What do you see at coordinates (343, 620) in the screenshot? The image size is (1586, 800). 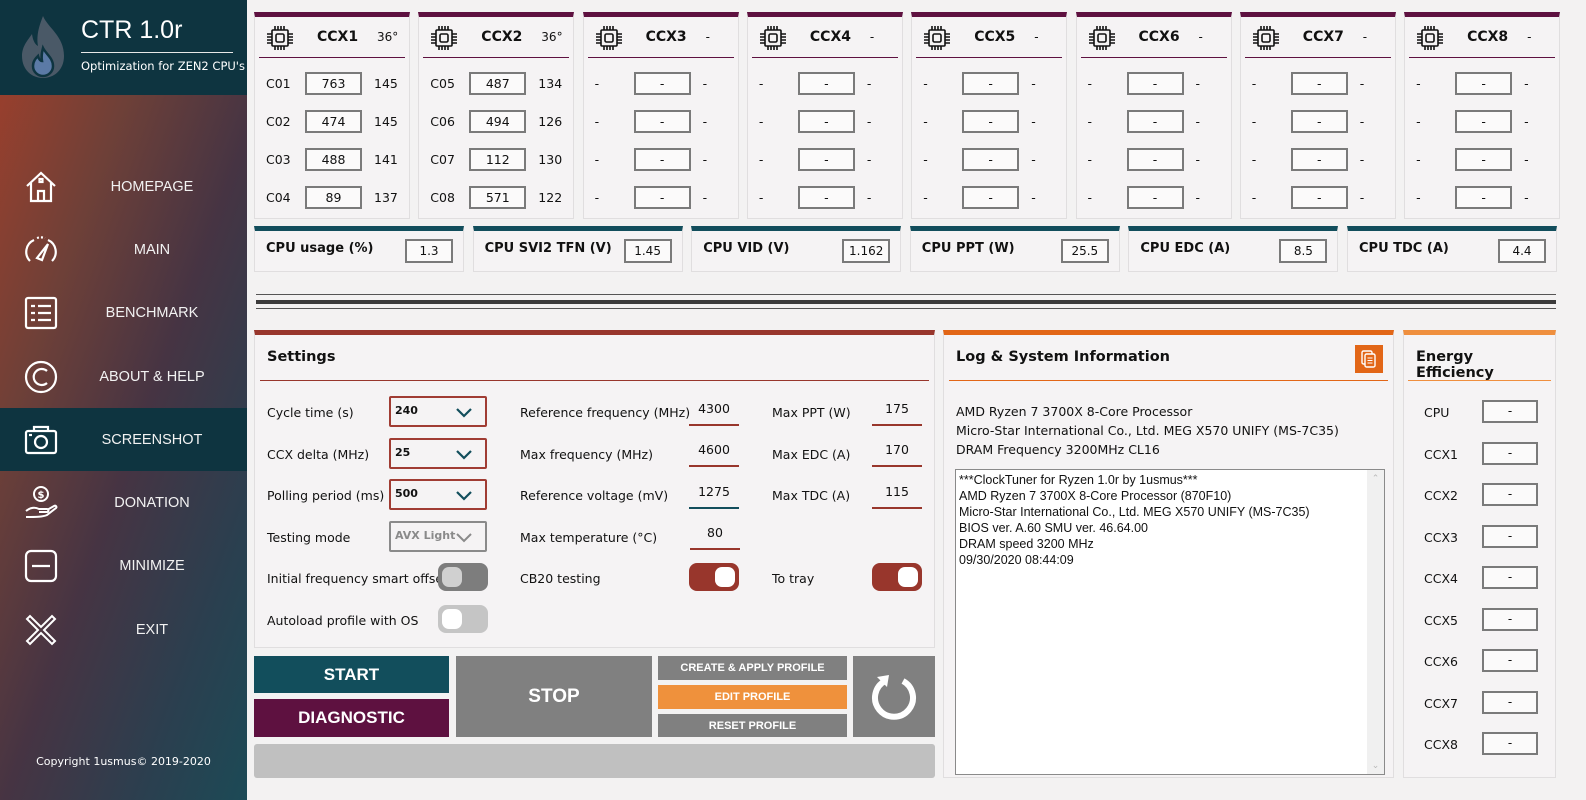 I see `autoload-profile-label: Autoload profile with OS` at bounding box center [343, 620].